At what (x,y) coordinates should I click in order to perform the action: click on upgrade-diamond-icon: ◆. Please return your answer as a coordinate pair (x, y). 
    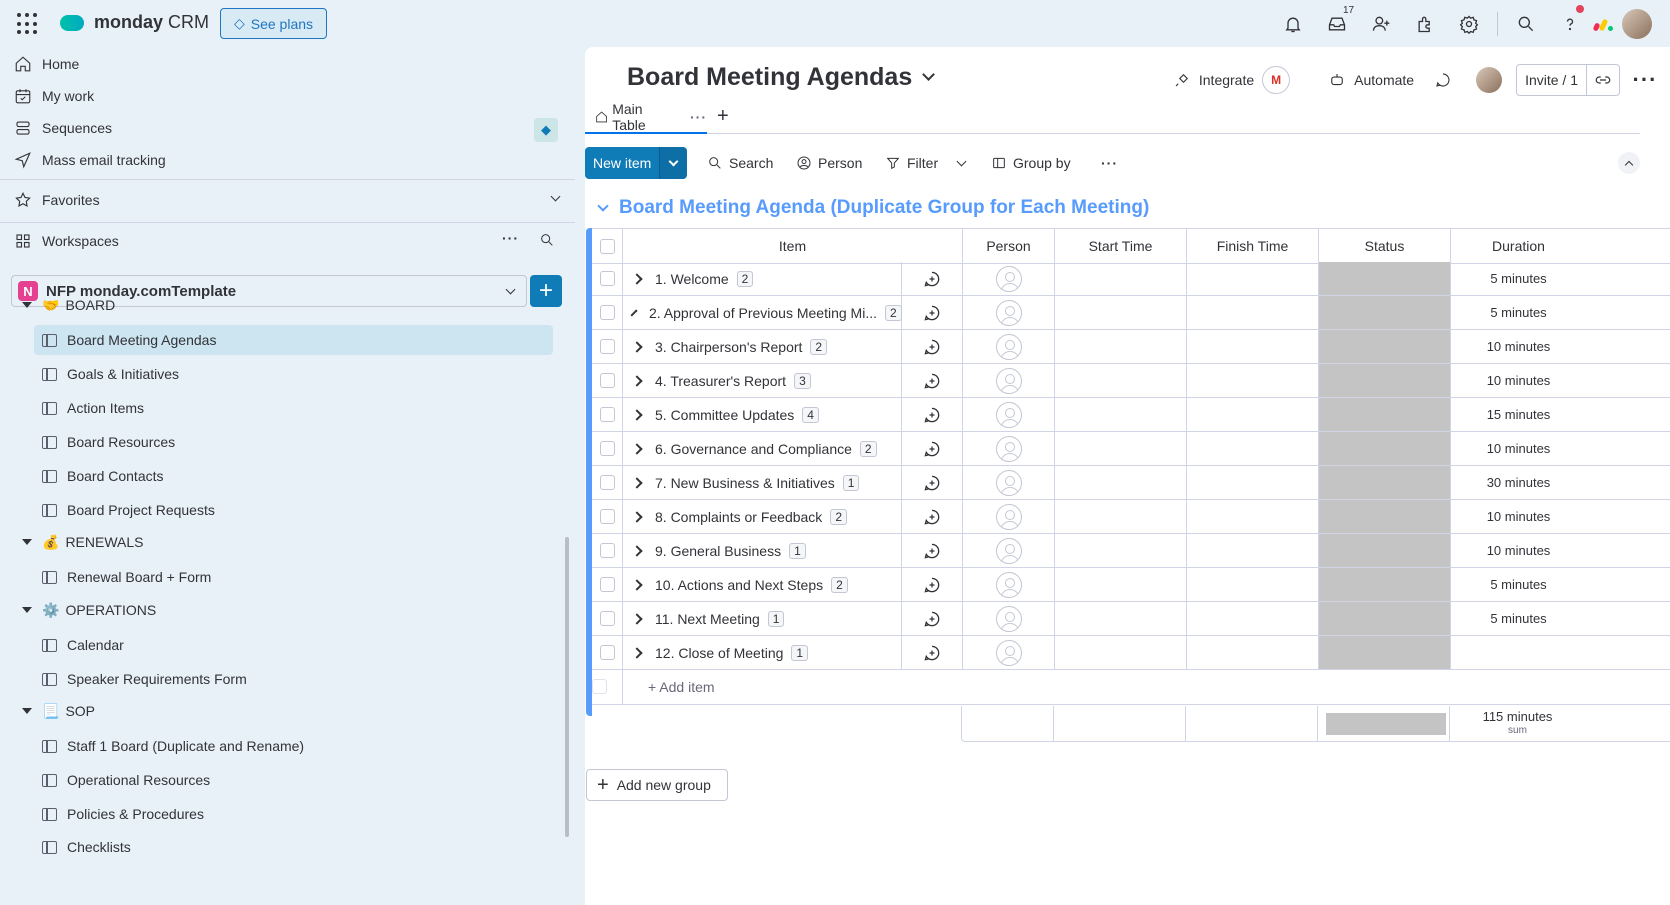
    Looking at the image, I should click on (546, 130).